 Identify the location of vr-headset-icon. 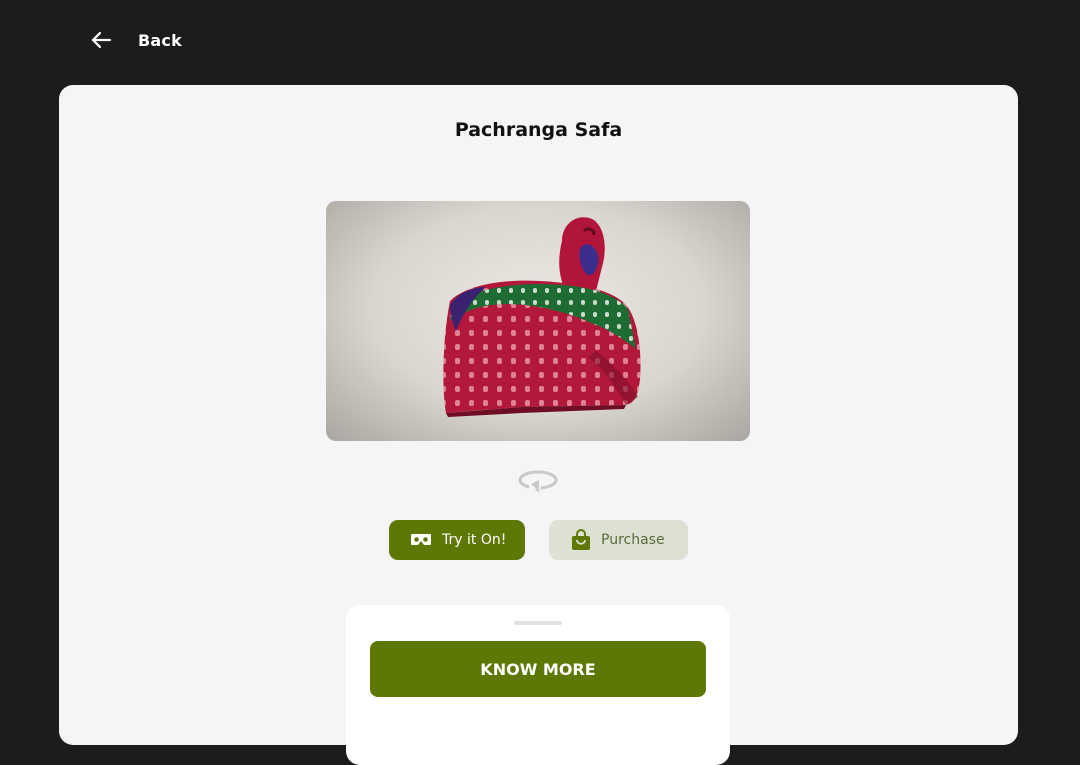
(421, 540).